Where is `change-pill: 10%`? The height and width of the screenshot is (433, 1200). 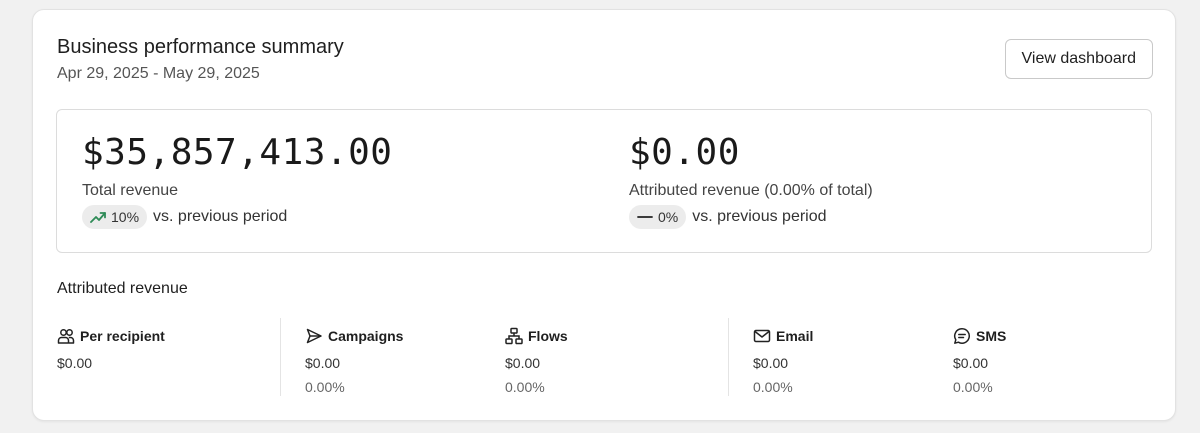 change-pill: 10% is located at coordinates (115, 217).